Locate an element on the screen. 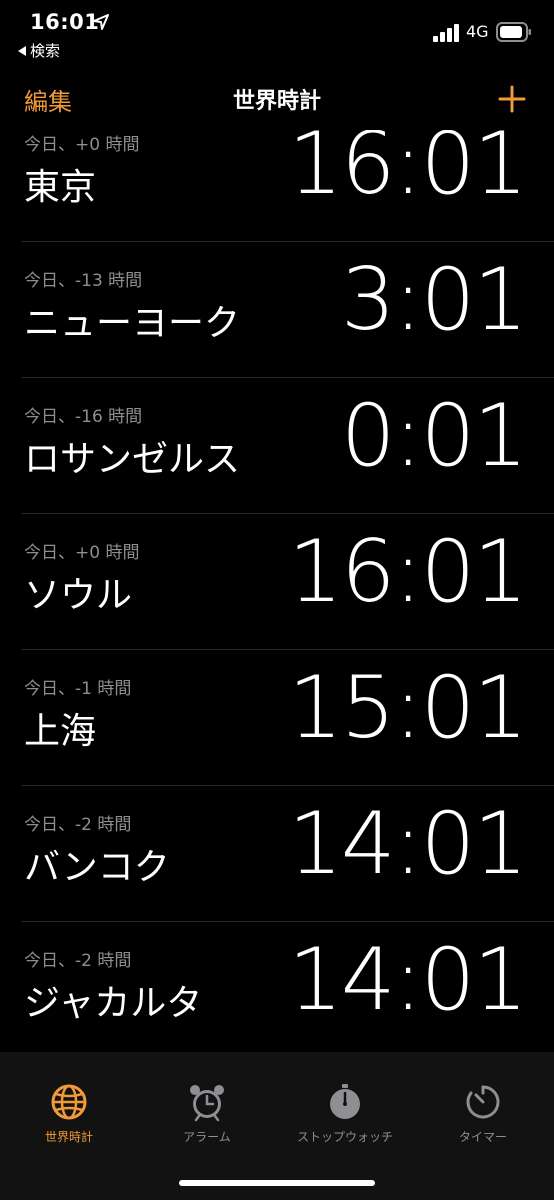  city-name: 東京 is located at coordinates (60, 187).